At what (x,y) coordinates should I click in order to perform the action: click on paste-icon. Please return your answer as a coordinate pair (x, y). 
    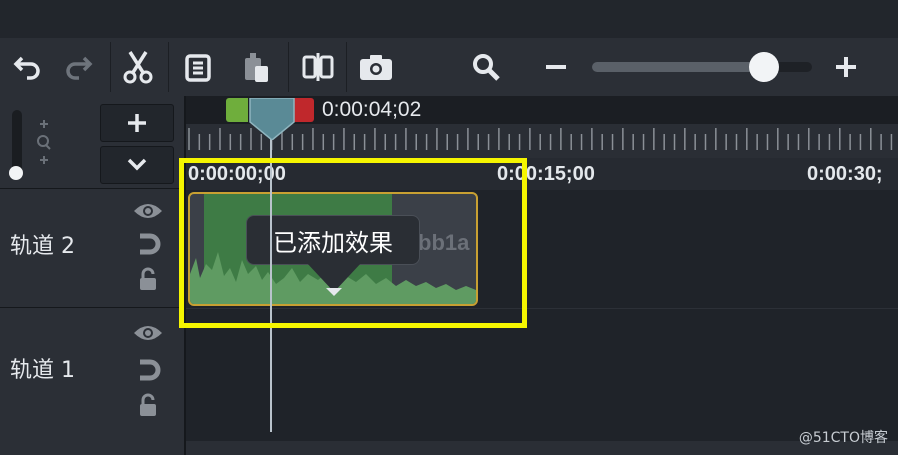
    Looking at the image, I should click on (256, 67).